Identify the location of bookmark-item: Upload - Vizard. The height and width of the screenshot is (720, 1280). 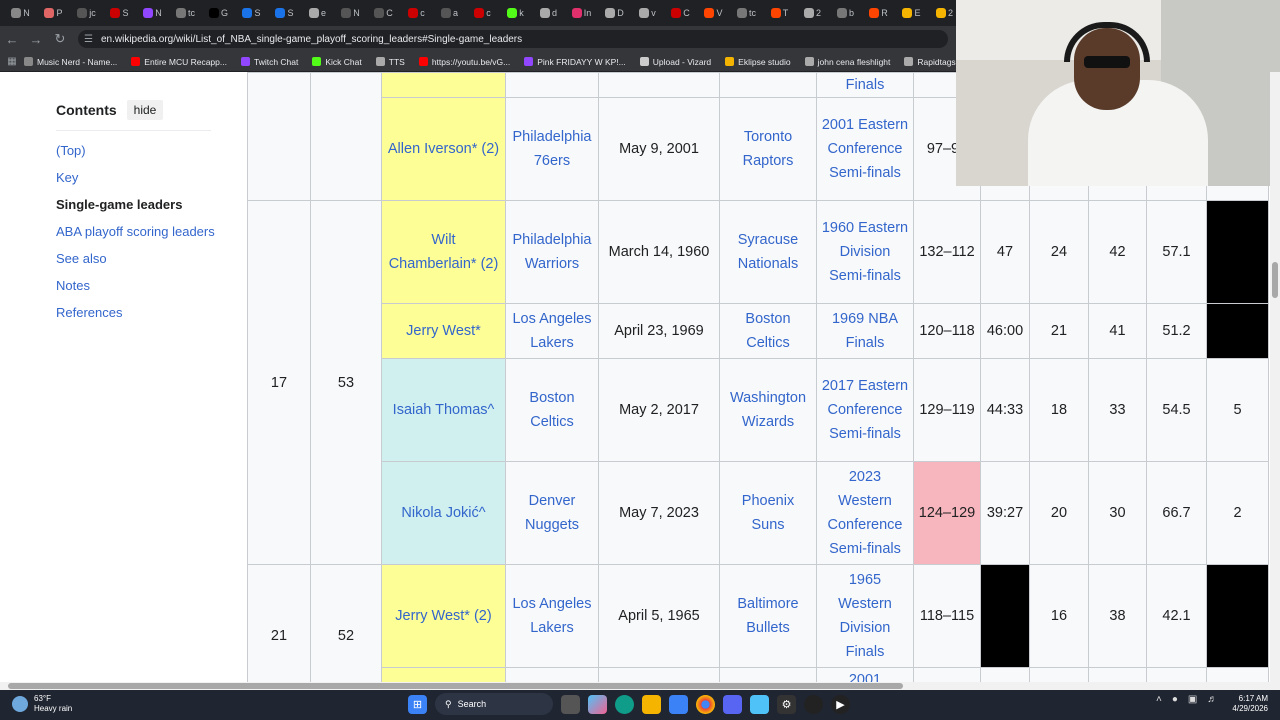
(675, 62).